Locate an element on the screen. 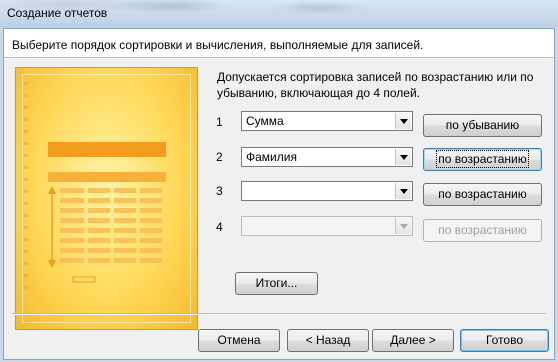 The image size is (558, 362). sort-field-1-combo: Сумма is located at coordinates (327, 121).